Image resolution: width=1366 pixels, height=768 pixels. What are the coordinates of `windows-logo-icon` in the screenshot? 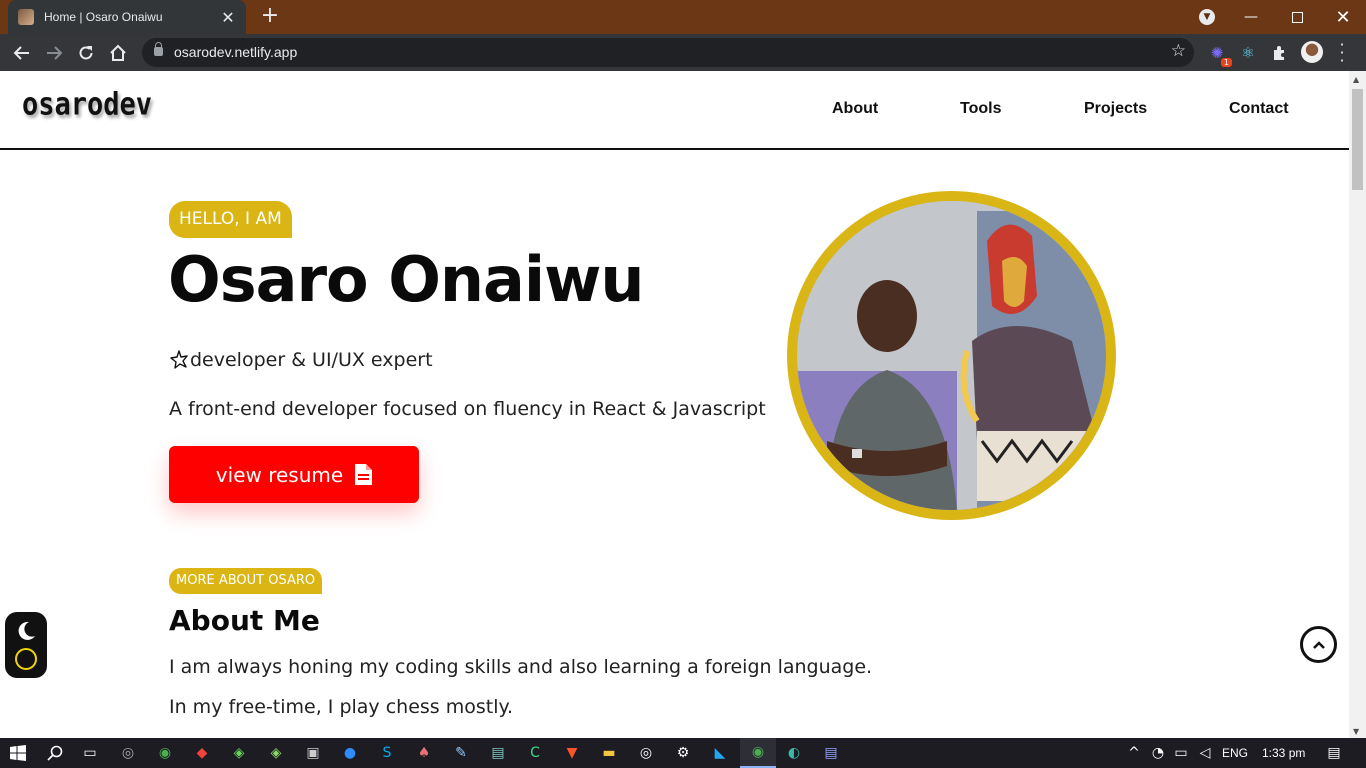 It's located at (18, 753).